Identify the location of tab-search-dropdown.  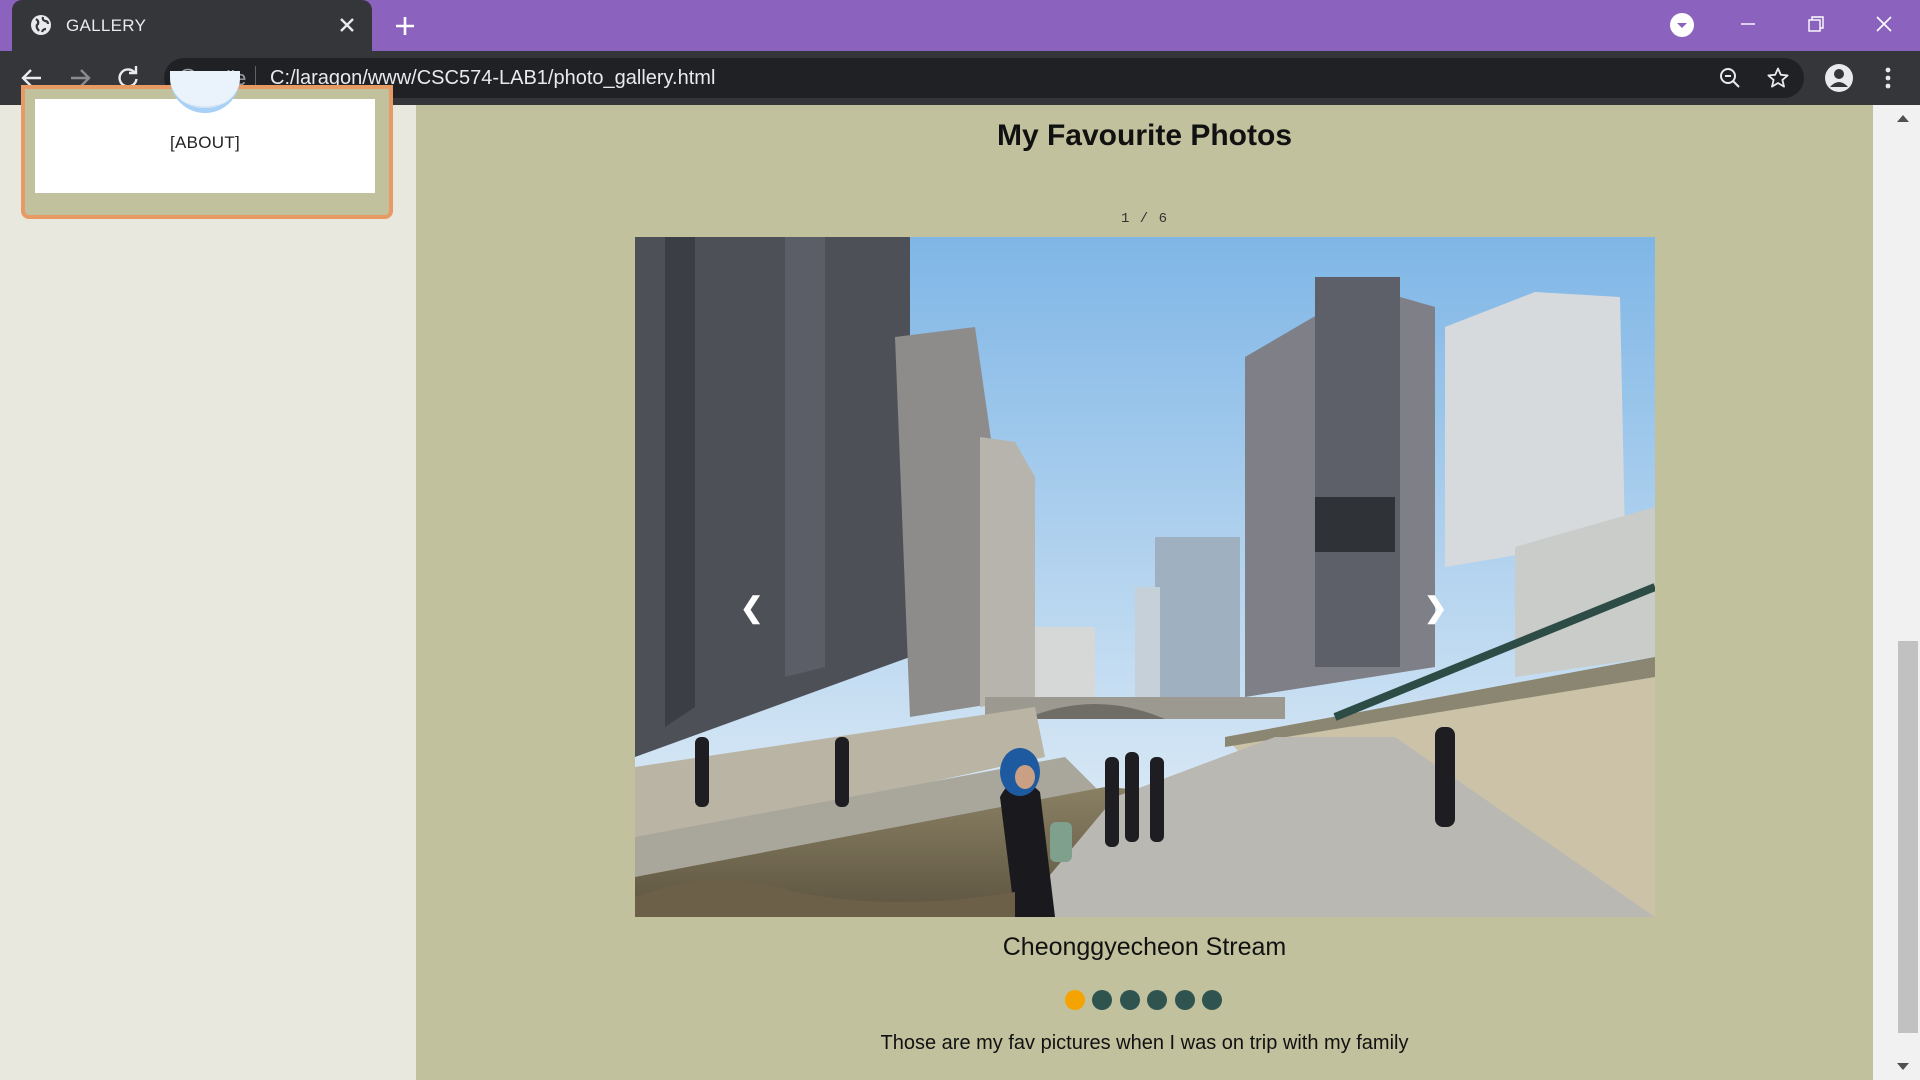
(1682, 25).